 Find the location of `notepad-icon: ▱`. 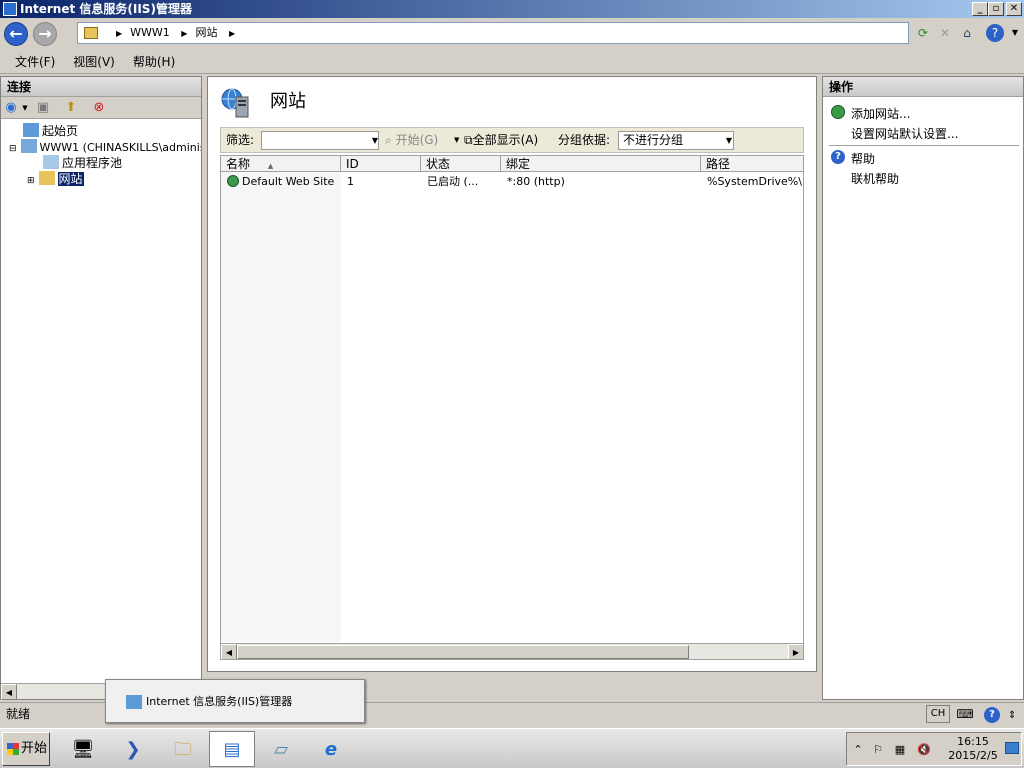

notepad-icon: ▱ is located at coordinates (281, 749).